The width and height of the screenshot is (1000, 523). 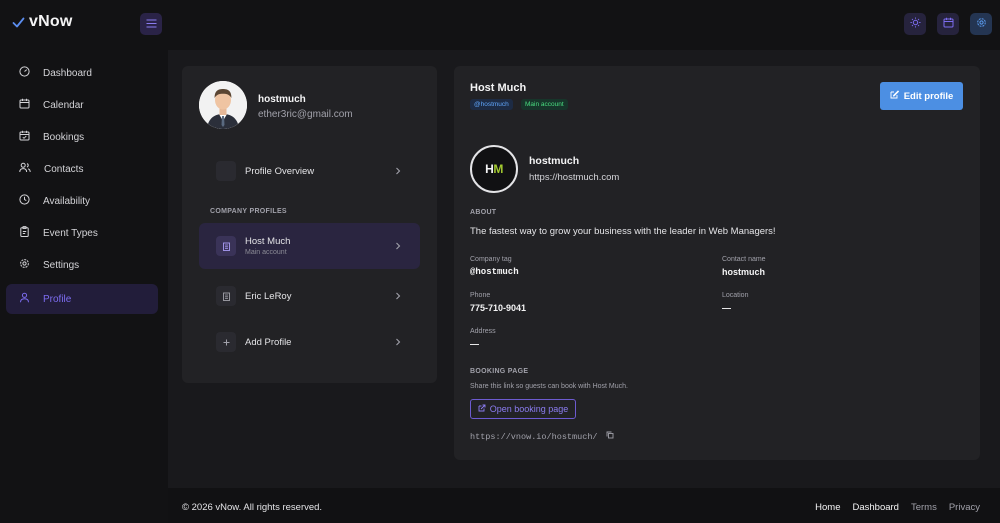 I want to click on footer-links: Home Dashboard Terms Privacy, so click(x=897, y=507).